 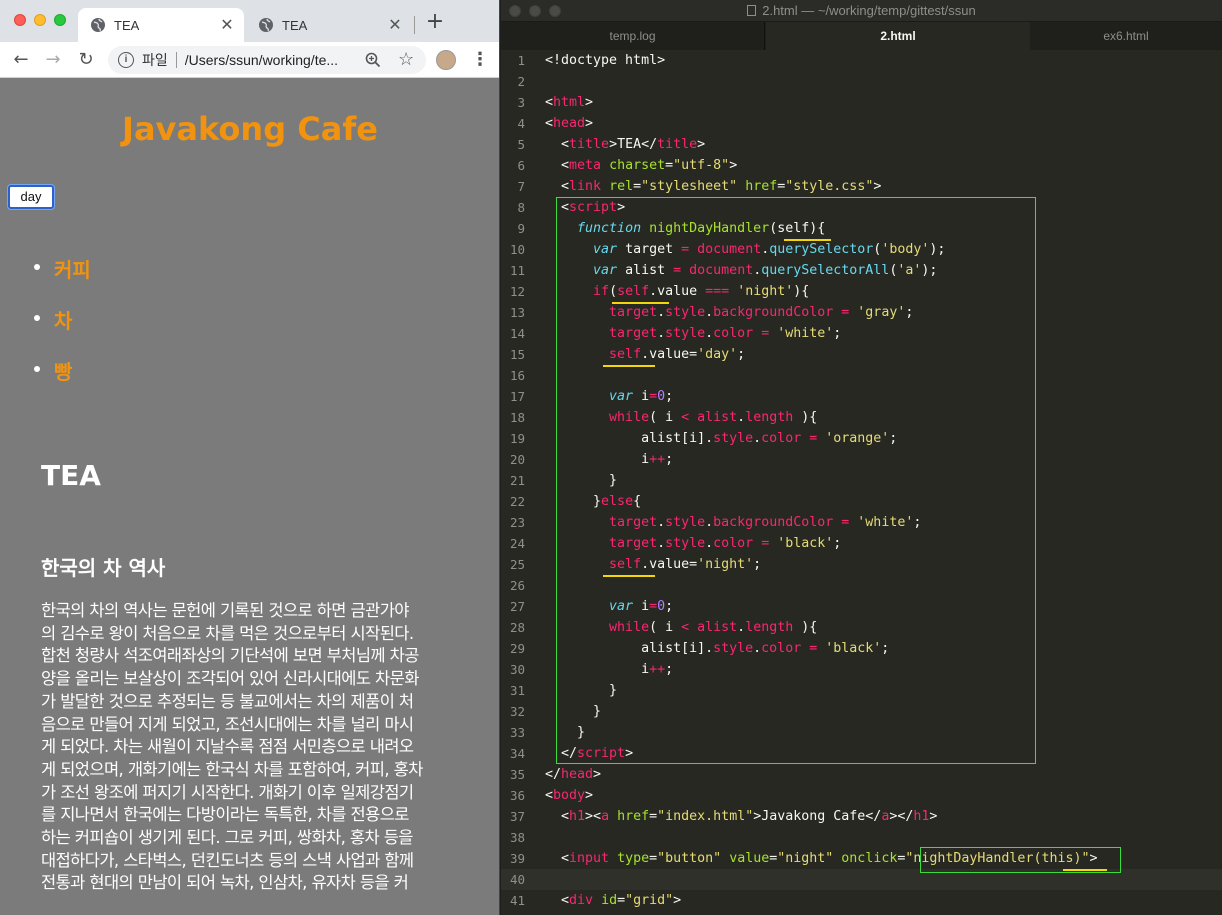 I want to click on article-line: 가 조선 왕조에 퍼지기 시작한다. 개화기 이후 일제강점기, so click(x=227, y=792).